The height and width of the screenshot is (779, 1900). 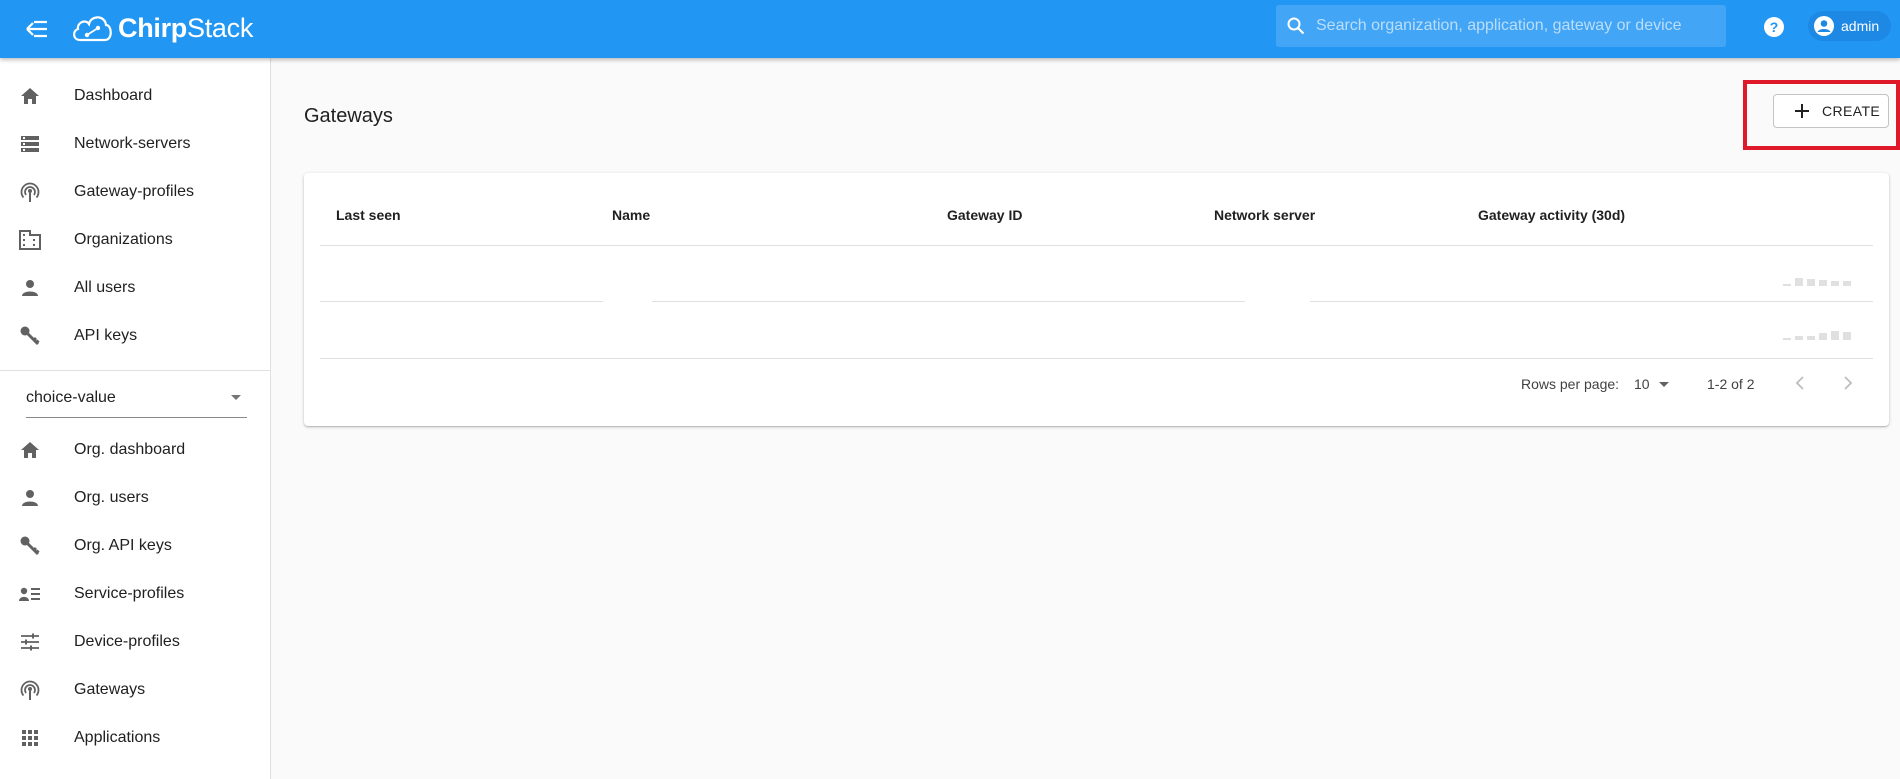 What do you see at coordinates (30, 642) in the screenshot?
I see `tune-icon` at bounding box center [30, 642].